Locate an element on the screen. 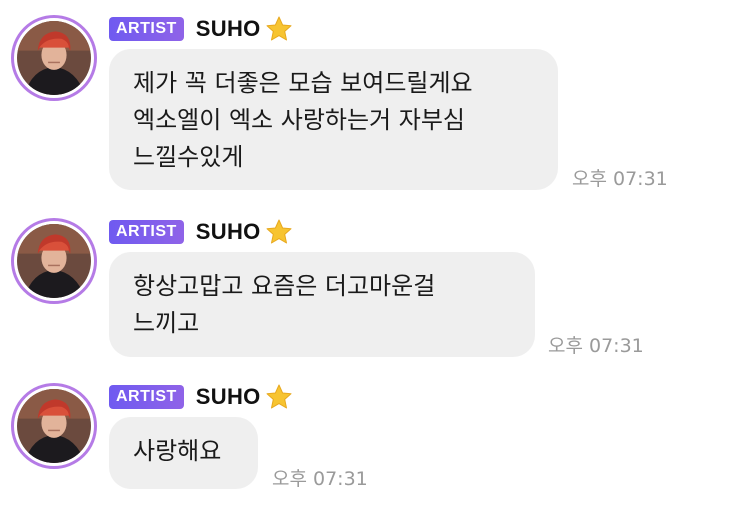  message-text-line: 느낄수있게 is located at coordinates (188, 157).